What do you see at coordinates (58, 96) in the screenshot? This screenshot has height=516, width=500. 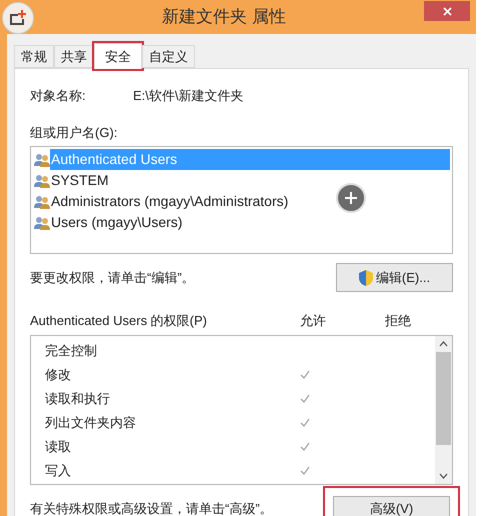 I see `object-name-label: 对象名称:` at bounding box center [58, 96].